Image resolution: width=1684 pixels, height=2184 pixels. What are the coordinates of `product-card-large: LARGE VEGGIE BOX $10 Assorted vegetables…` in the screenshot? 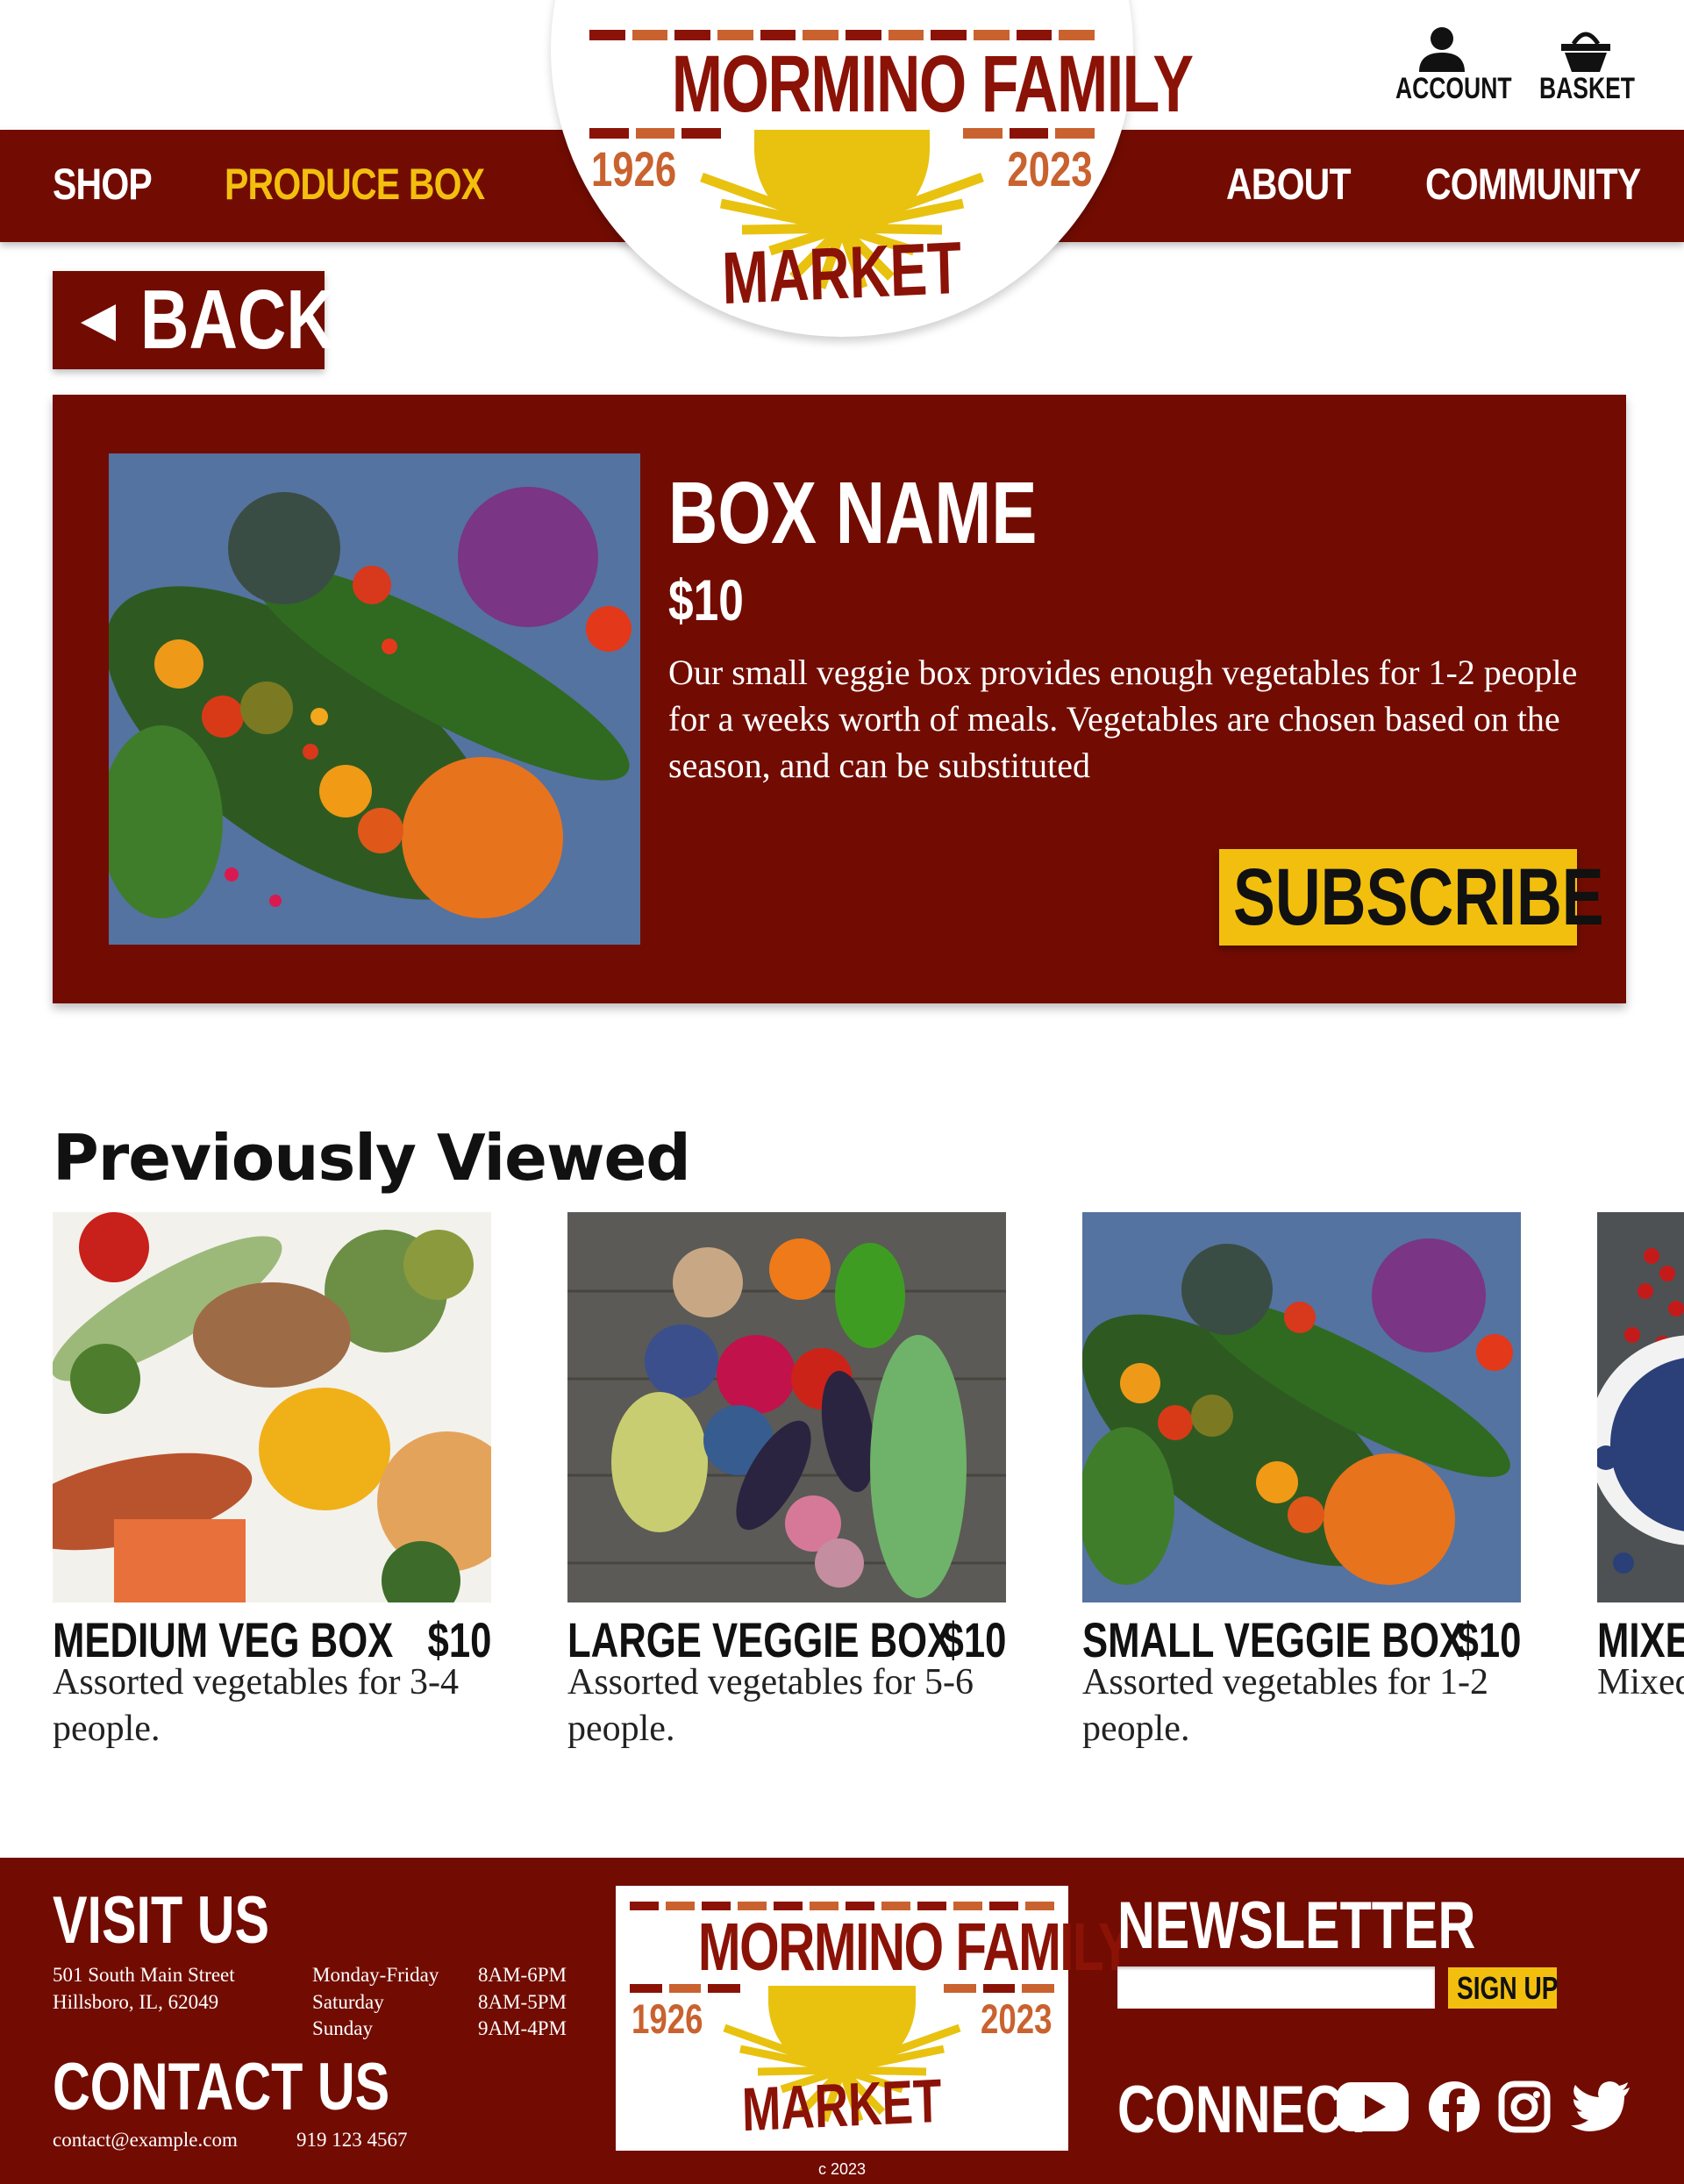 It's located at (786, 1493).